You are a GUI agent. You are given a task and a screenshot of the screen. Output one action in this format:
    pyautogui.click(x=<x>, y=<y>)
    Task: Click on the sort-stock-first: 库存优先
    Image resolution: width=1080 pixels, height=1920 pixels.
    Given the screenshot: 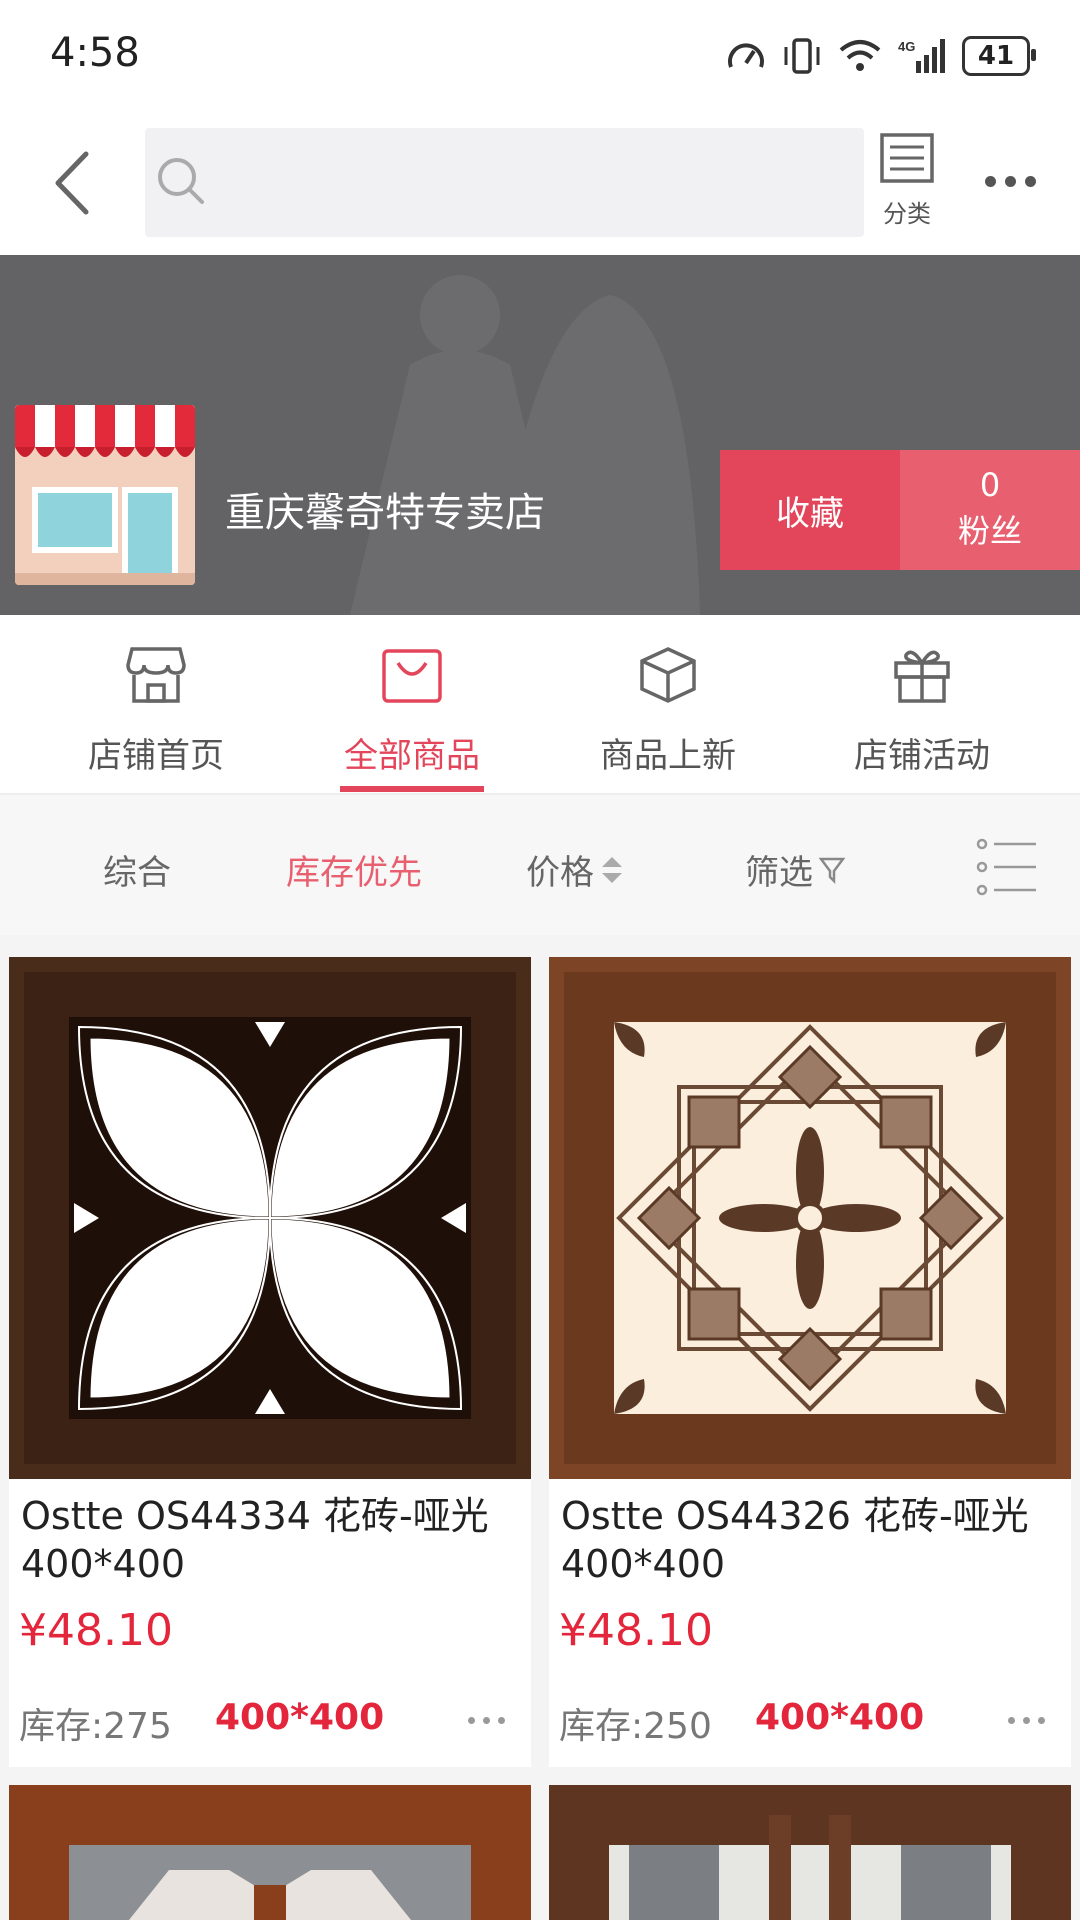 What is the action you would take?
    pyautogui.click(x=354, y=869)
    